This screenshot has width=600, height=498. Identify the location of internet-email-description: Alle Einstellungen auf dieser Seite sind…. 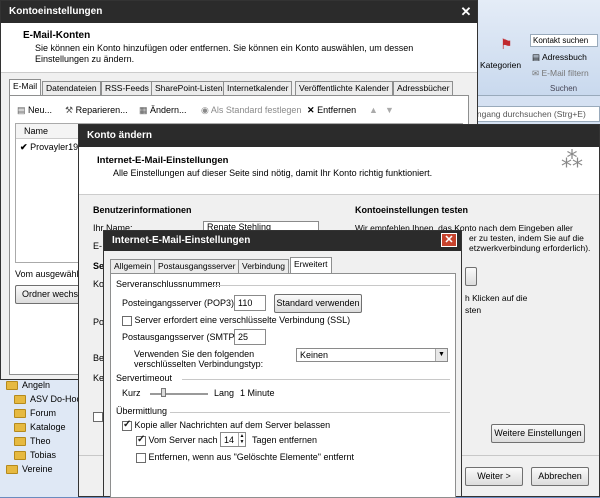
(273, 173).